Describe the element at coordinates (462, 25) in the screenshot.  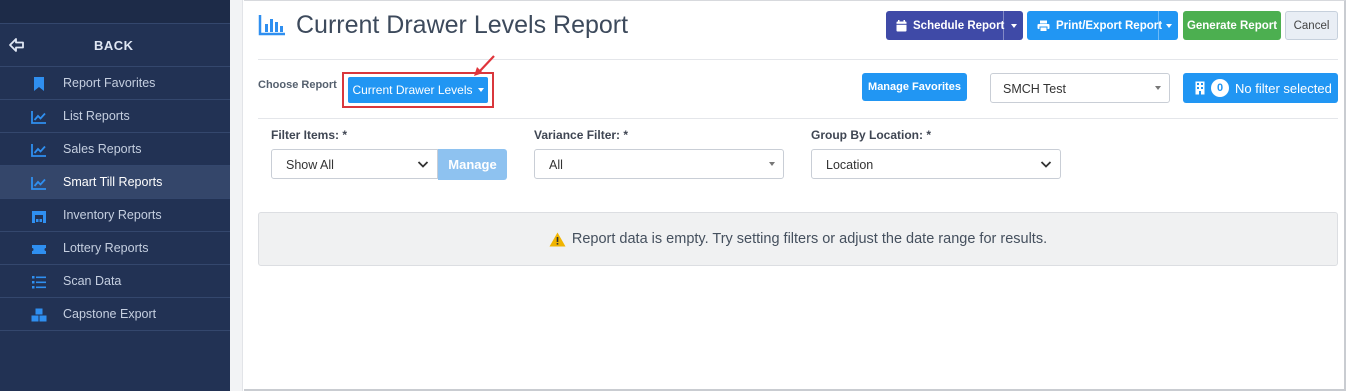
I see `page-title: Current Drawer Levels Report` at that location.